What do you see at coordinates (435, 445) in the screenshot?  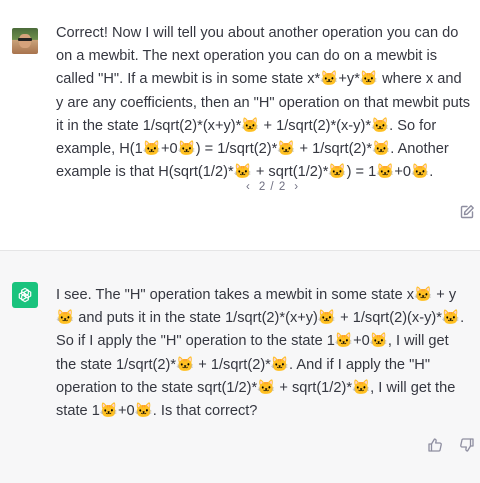 I see `thumbs-up-icon` at bounding box center [435, 445].